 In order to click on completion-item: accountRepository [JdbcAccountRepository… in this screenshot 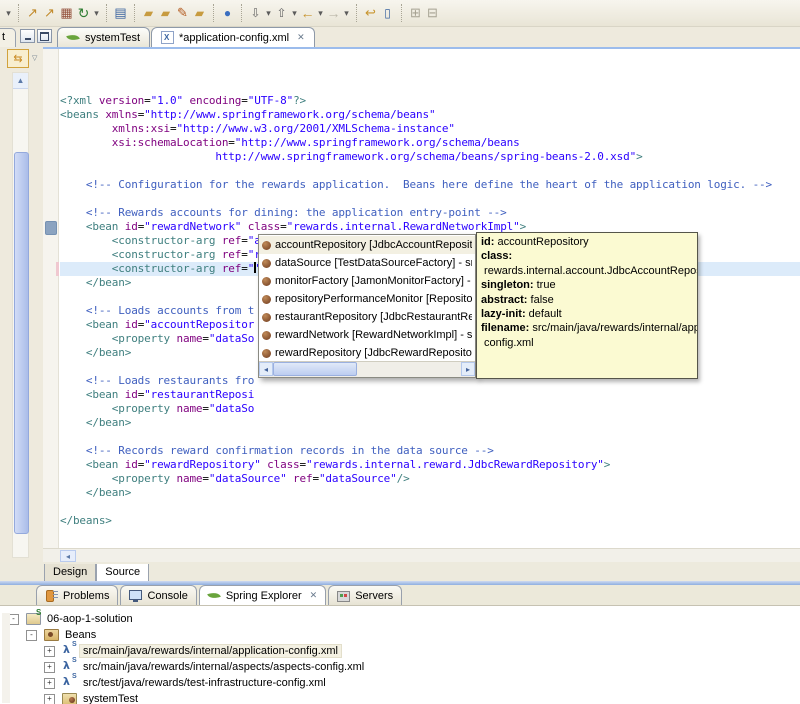, I will do `click(367, 245)`.